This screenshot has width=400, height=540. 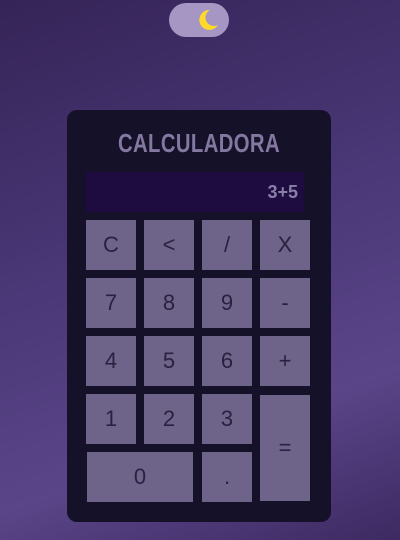 I want to click on plus-button: +, so click(x=285, y=361).